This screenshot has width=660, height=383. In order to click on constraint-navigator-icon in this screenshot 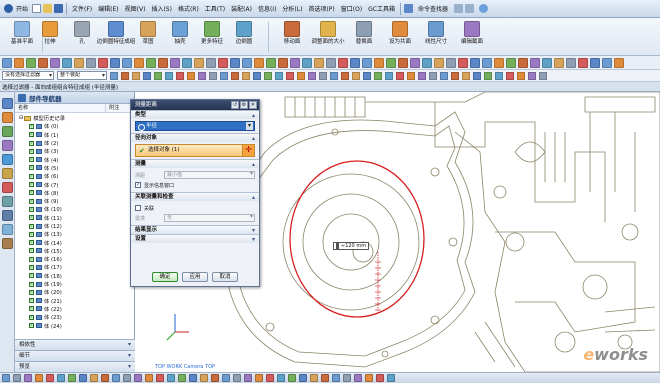, I will do `click(7, 131)`.